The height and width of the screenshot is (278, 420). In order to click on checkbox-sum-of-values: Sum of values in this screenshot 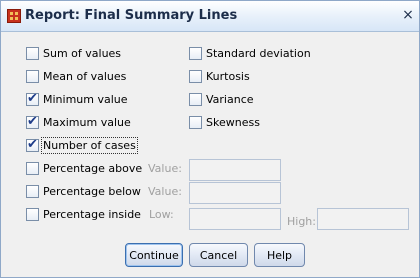, I will do `click(73, 53)`.